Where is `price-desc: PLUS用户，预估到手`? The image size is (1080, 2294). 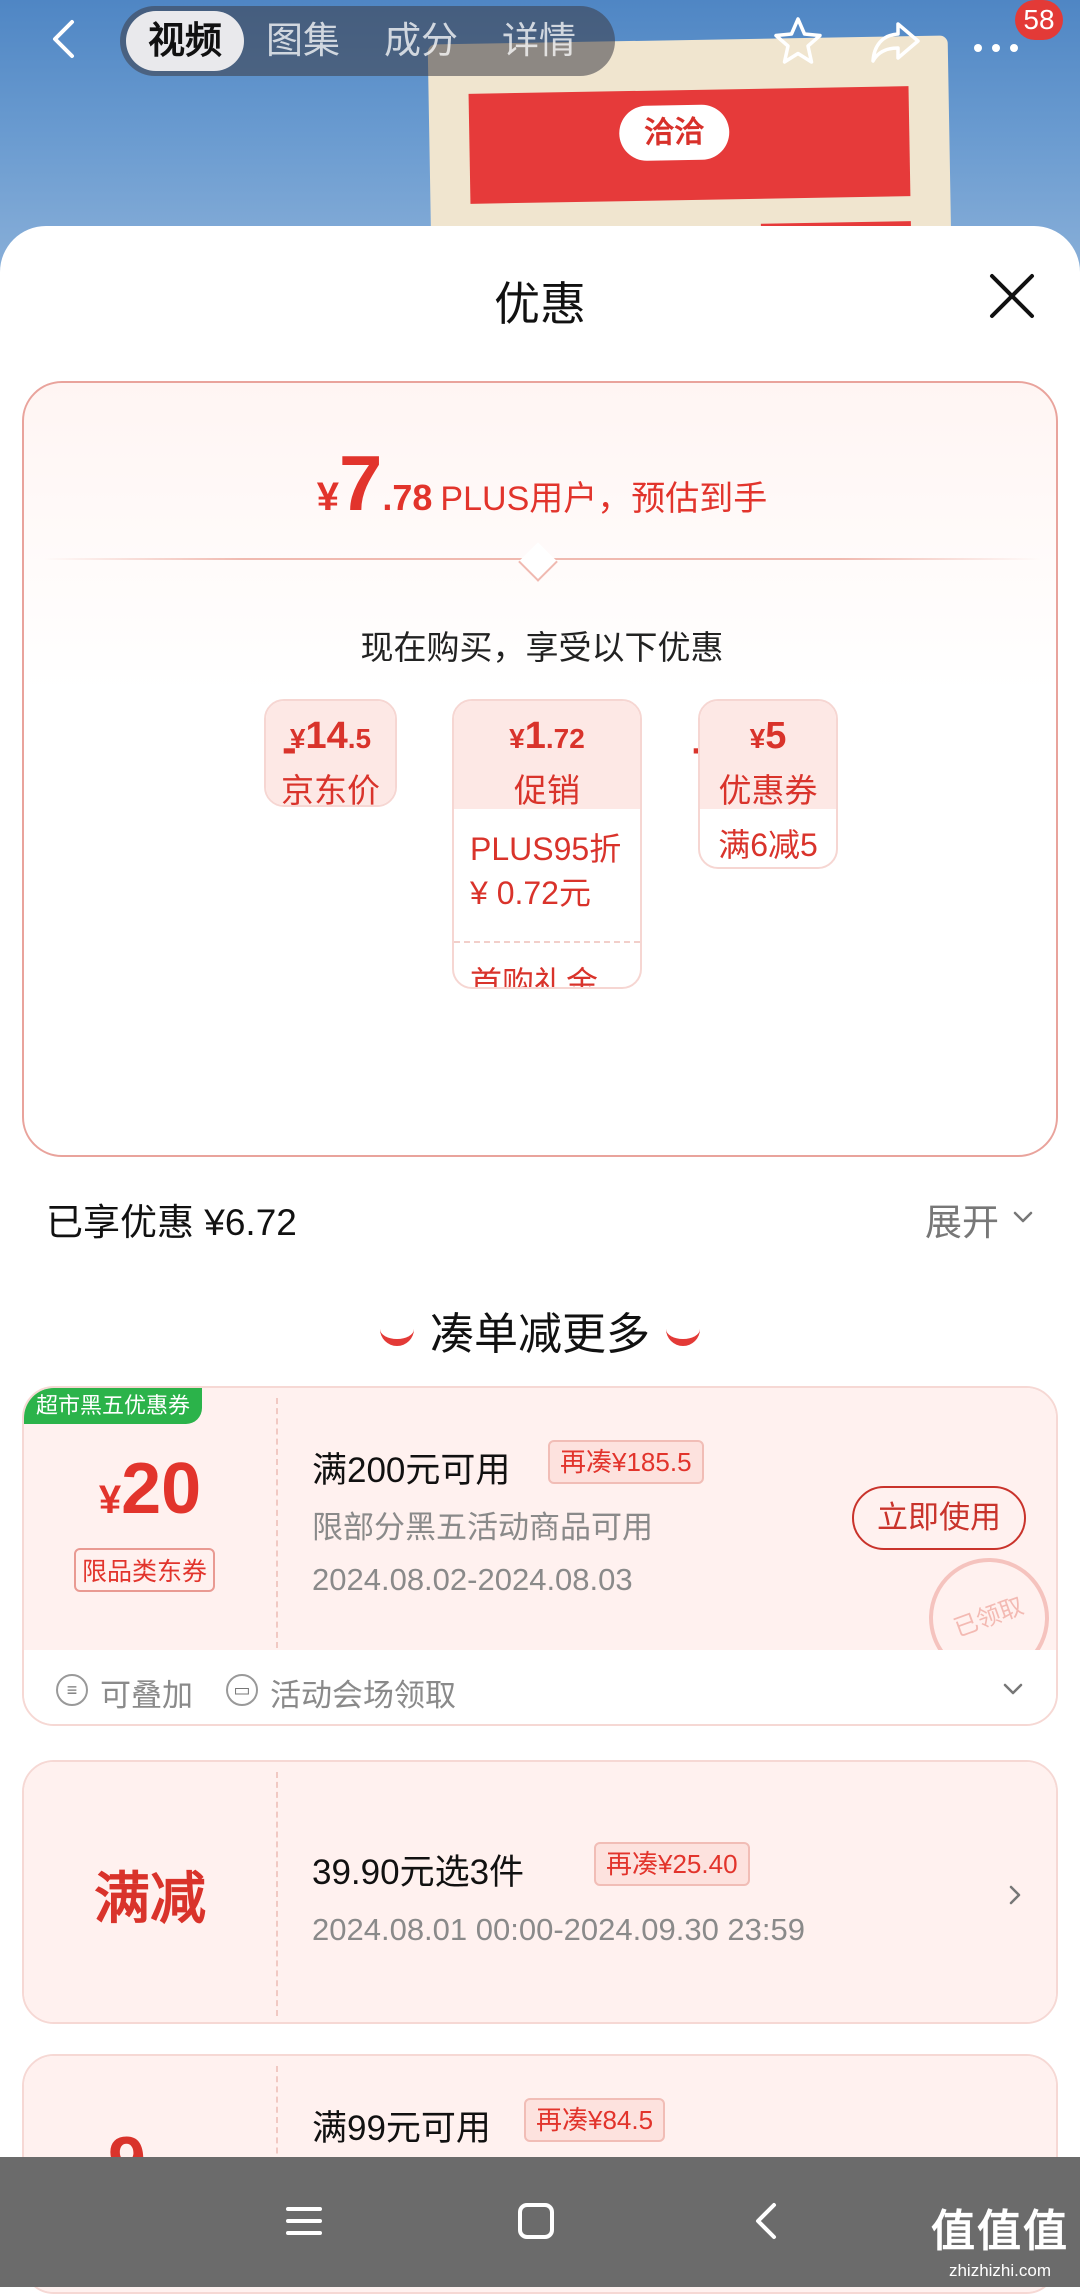 price-desc: PLUS用户，预估到手 is located at coordinates (604, 499).